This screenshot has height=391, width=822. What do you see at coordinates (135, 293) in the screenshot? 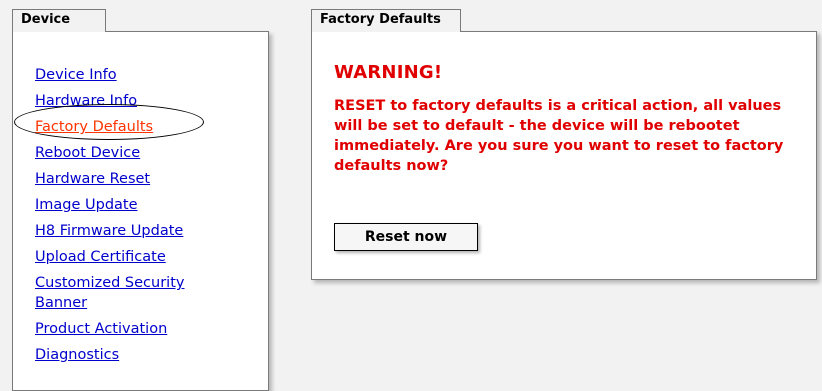
I see `menu-link-customized-security-banner: Customized Security Banner` at bounding box center [135, 293].